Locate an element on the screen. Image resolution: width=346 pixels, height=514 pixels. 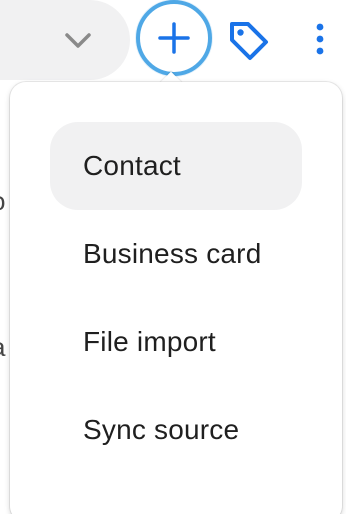
chevron-down-icon is located at coordinates (78, 40).